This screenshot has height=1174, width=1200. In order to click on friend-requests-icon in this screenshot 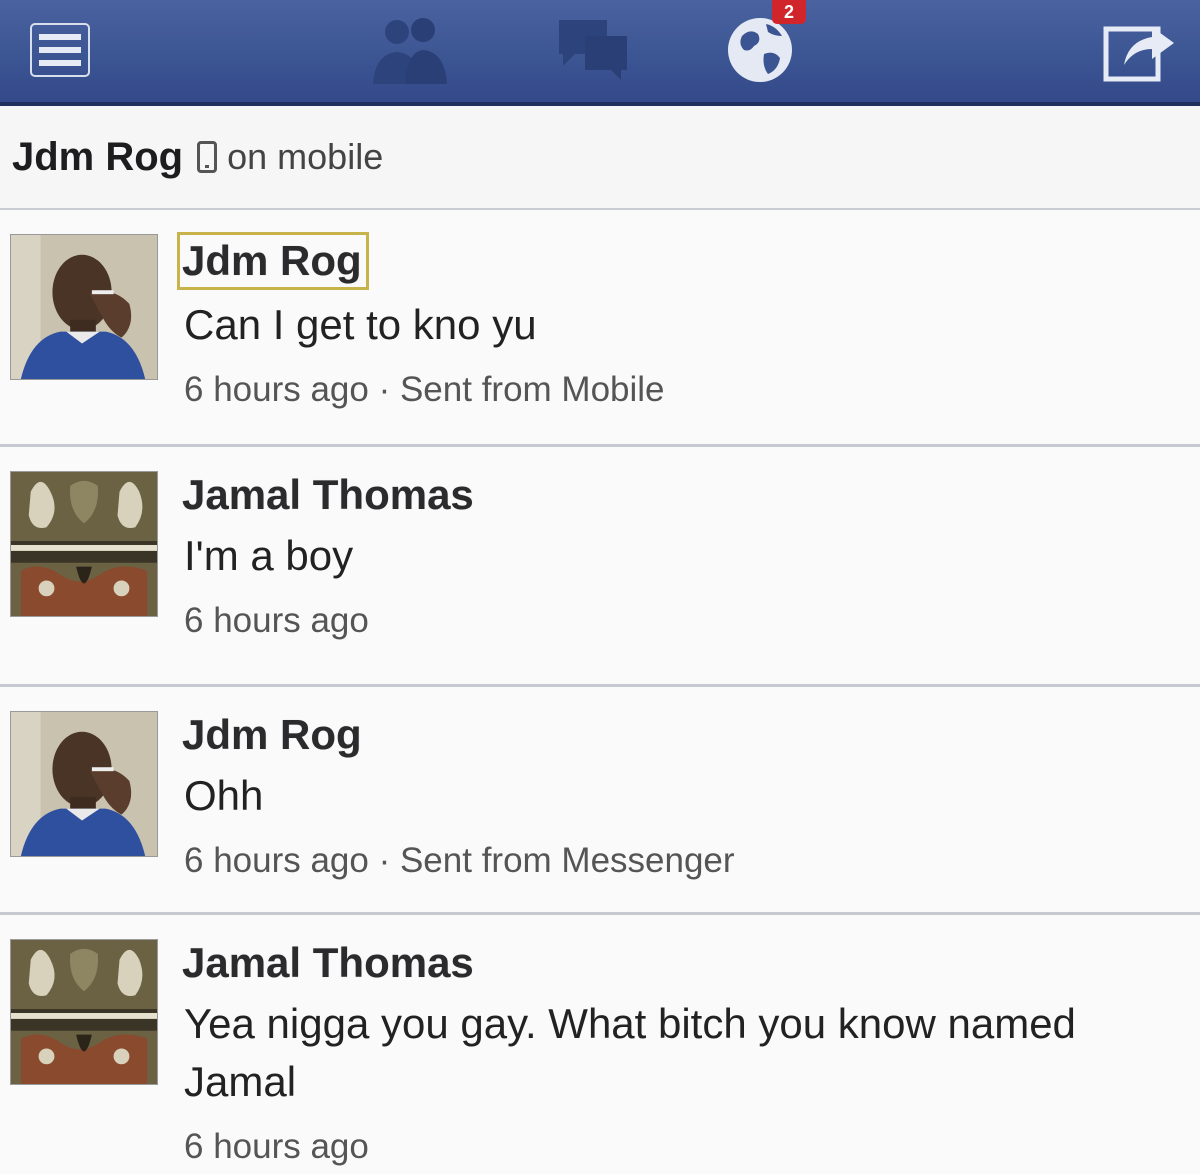, I will do `click(410, 51)`.